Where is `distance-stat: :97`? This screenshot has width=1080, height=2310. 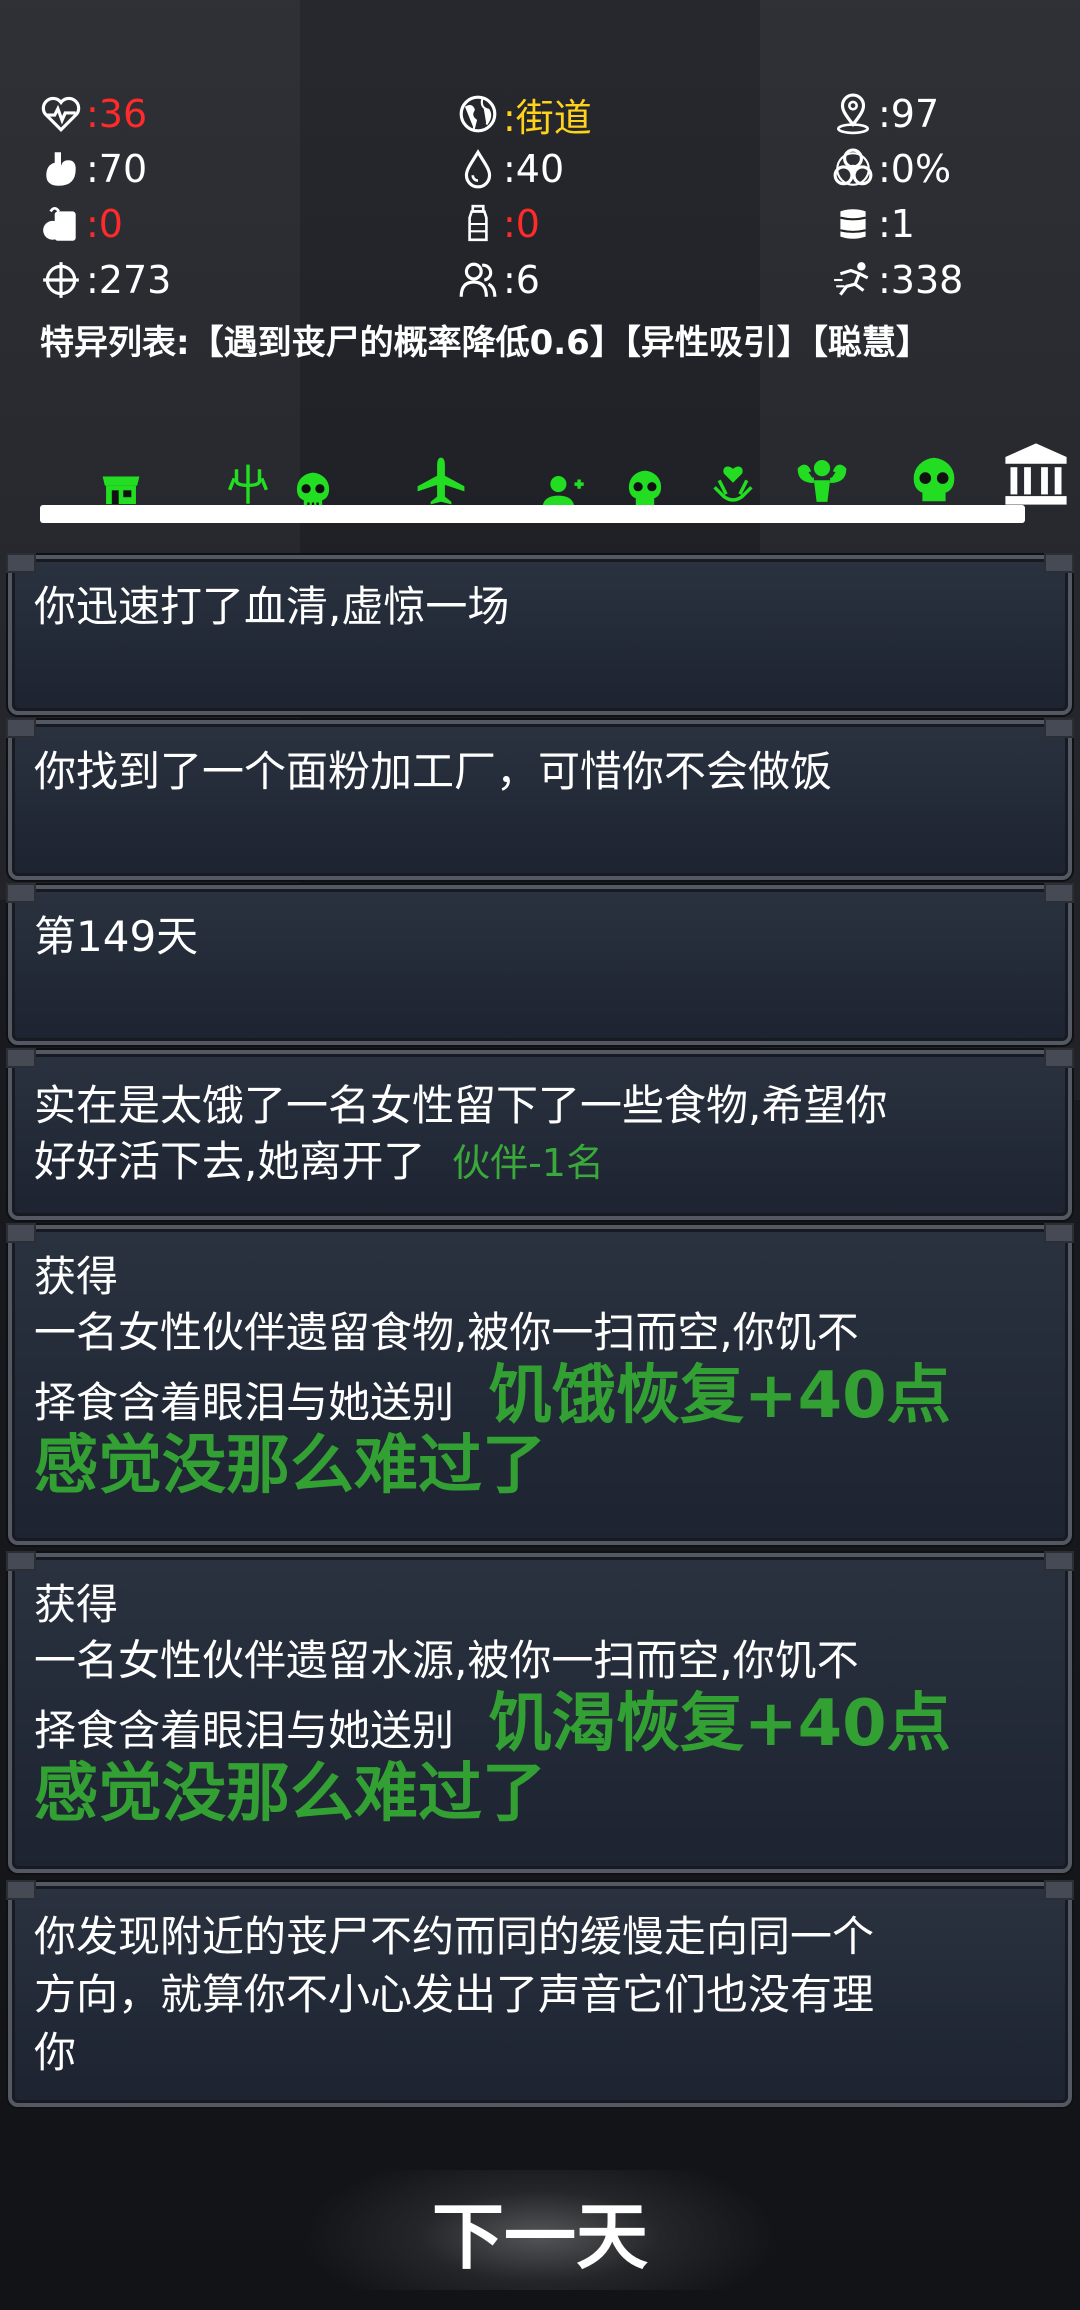
distance-stat: :97 is located at coordinates (884, 114).